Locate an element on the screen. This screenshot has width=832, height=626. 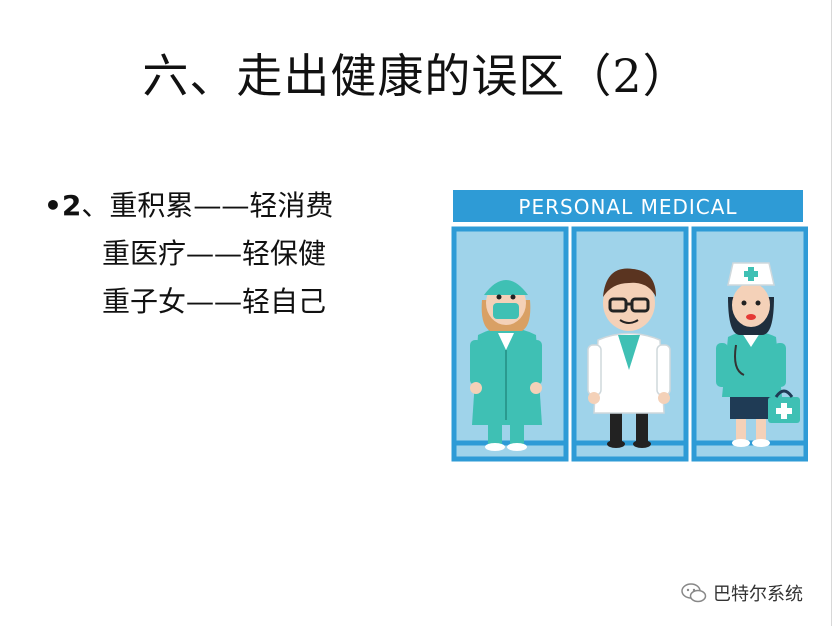
banner-text: PERSONAL MEDICAL is located at coordinates (627, 207).